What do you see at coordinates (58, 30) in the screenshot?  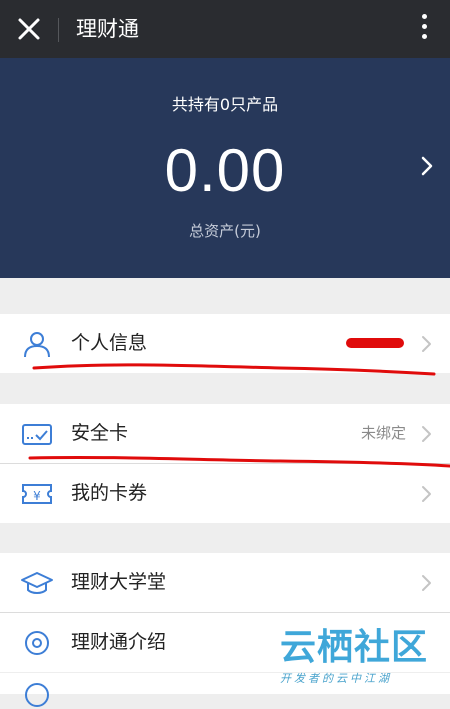 I see `title-divider` at bounding box center [58, 30].